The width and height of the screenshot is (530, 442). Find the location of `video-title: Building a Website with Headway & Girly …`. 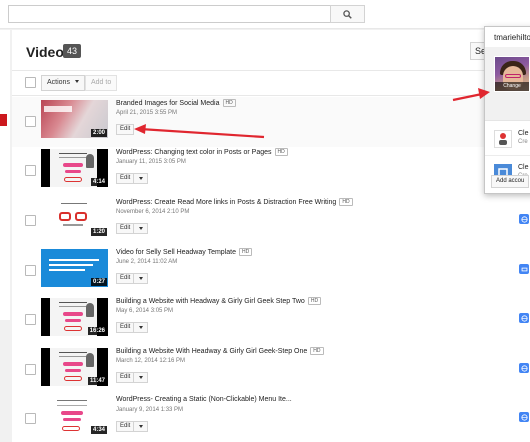

video-title: Building a Website with Headway & Girly … is located at coordinates (210, 301).